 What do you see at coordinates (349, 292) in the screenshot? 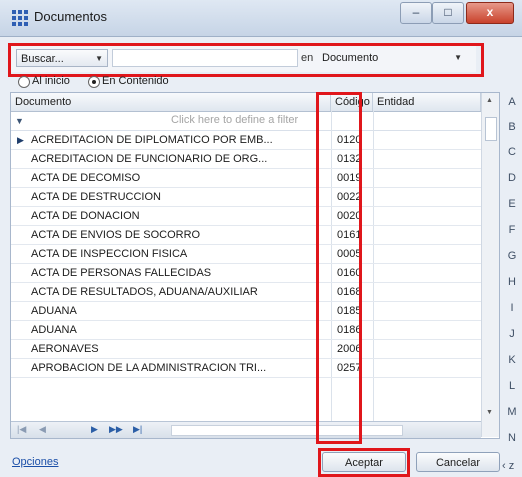
I see `cell-codigo: 0168` at bounding box center [349, 292].